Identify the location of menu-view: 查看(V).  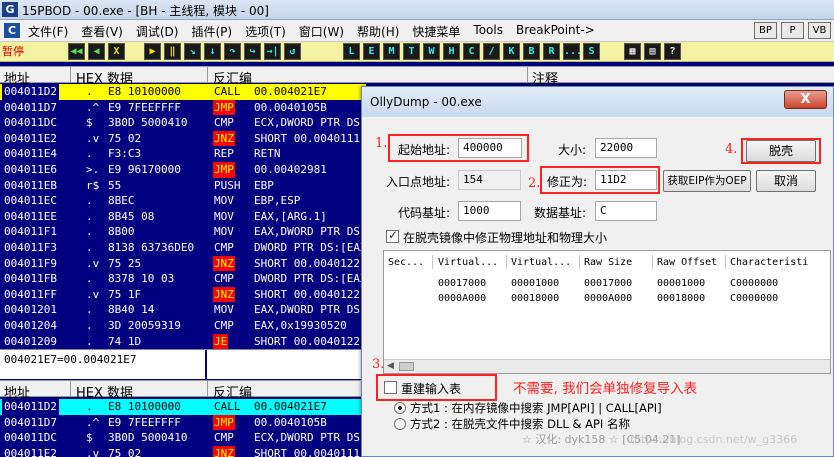
(102, 31).